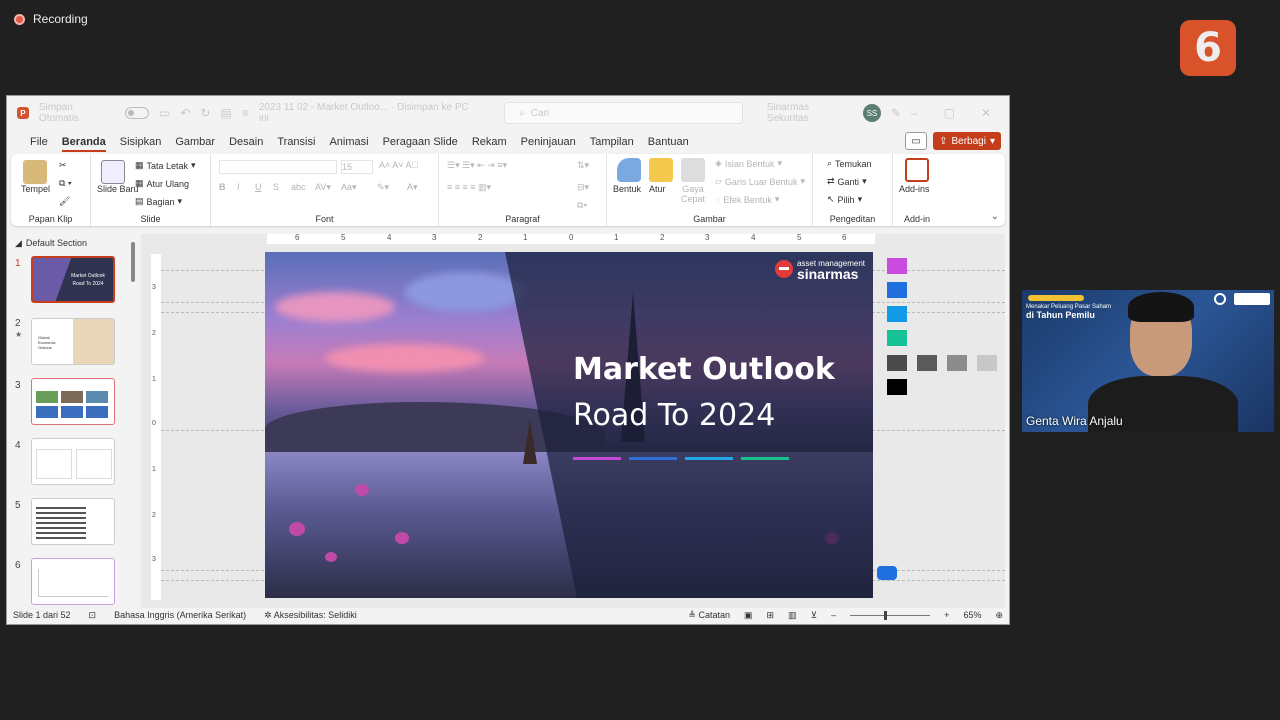  What do you see at coordinates (914, 113) in the screenshot?
I see `minimize-icon: –` at bounding box center [914, 113].